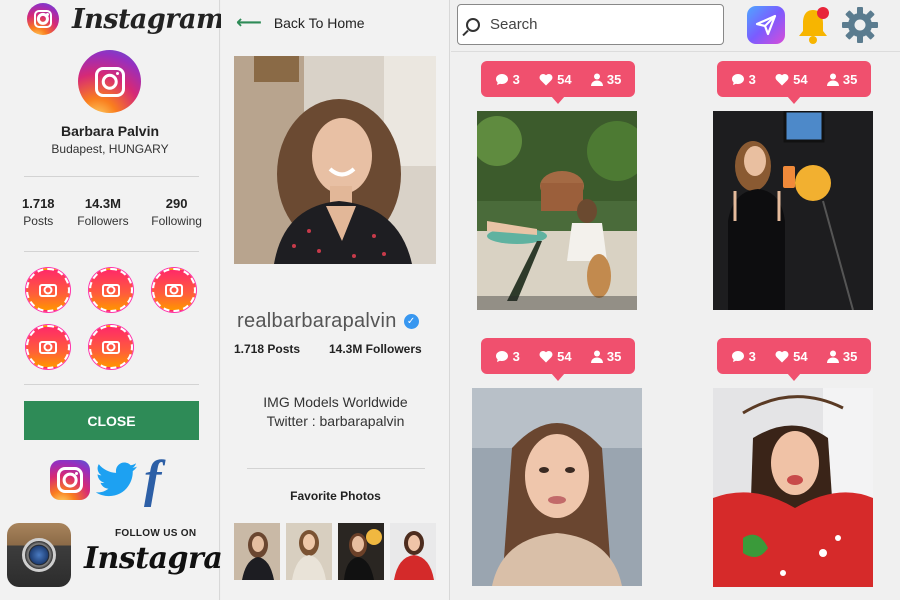 The image size is (900, 600). I want to click on send-icon, so click(766, 25).